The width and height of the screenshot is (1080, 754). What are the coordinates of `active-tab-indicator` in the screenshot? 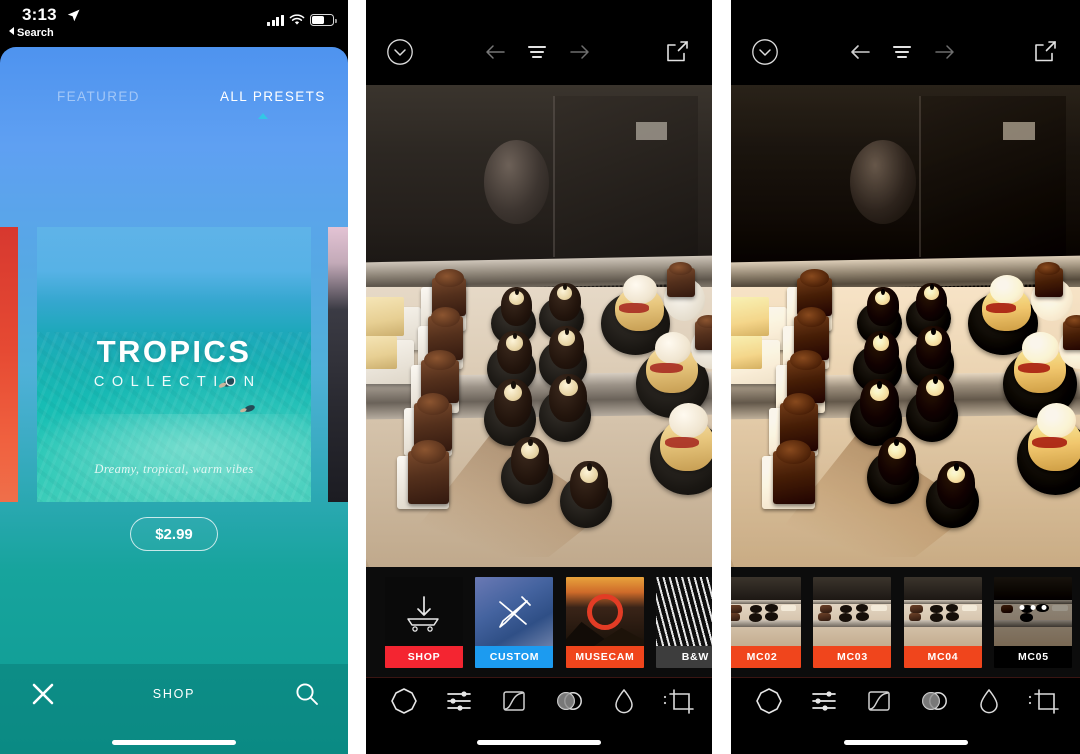 It's located at (263, 116).